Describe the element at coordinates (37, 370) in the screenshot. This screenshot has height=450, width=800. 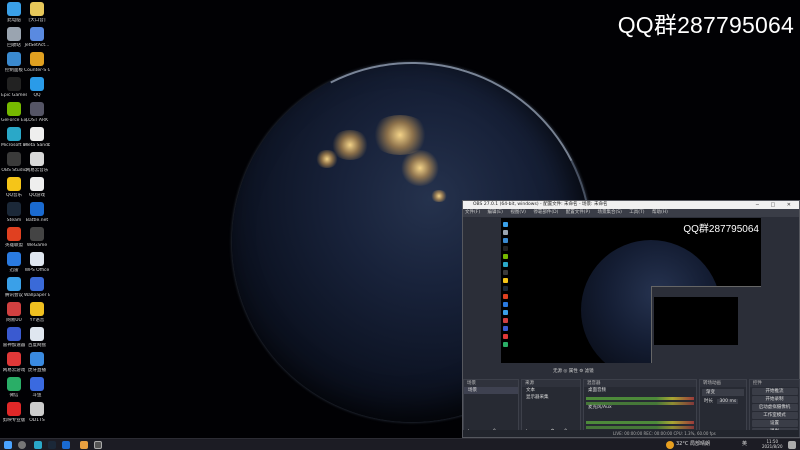
I see `desktop-icon-label: 虎牙直播` at that location.